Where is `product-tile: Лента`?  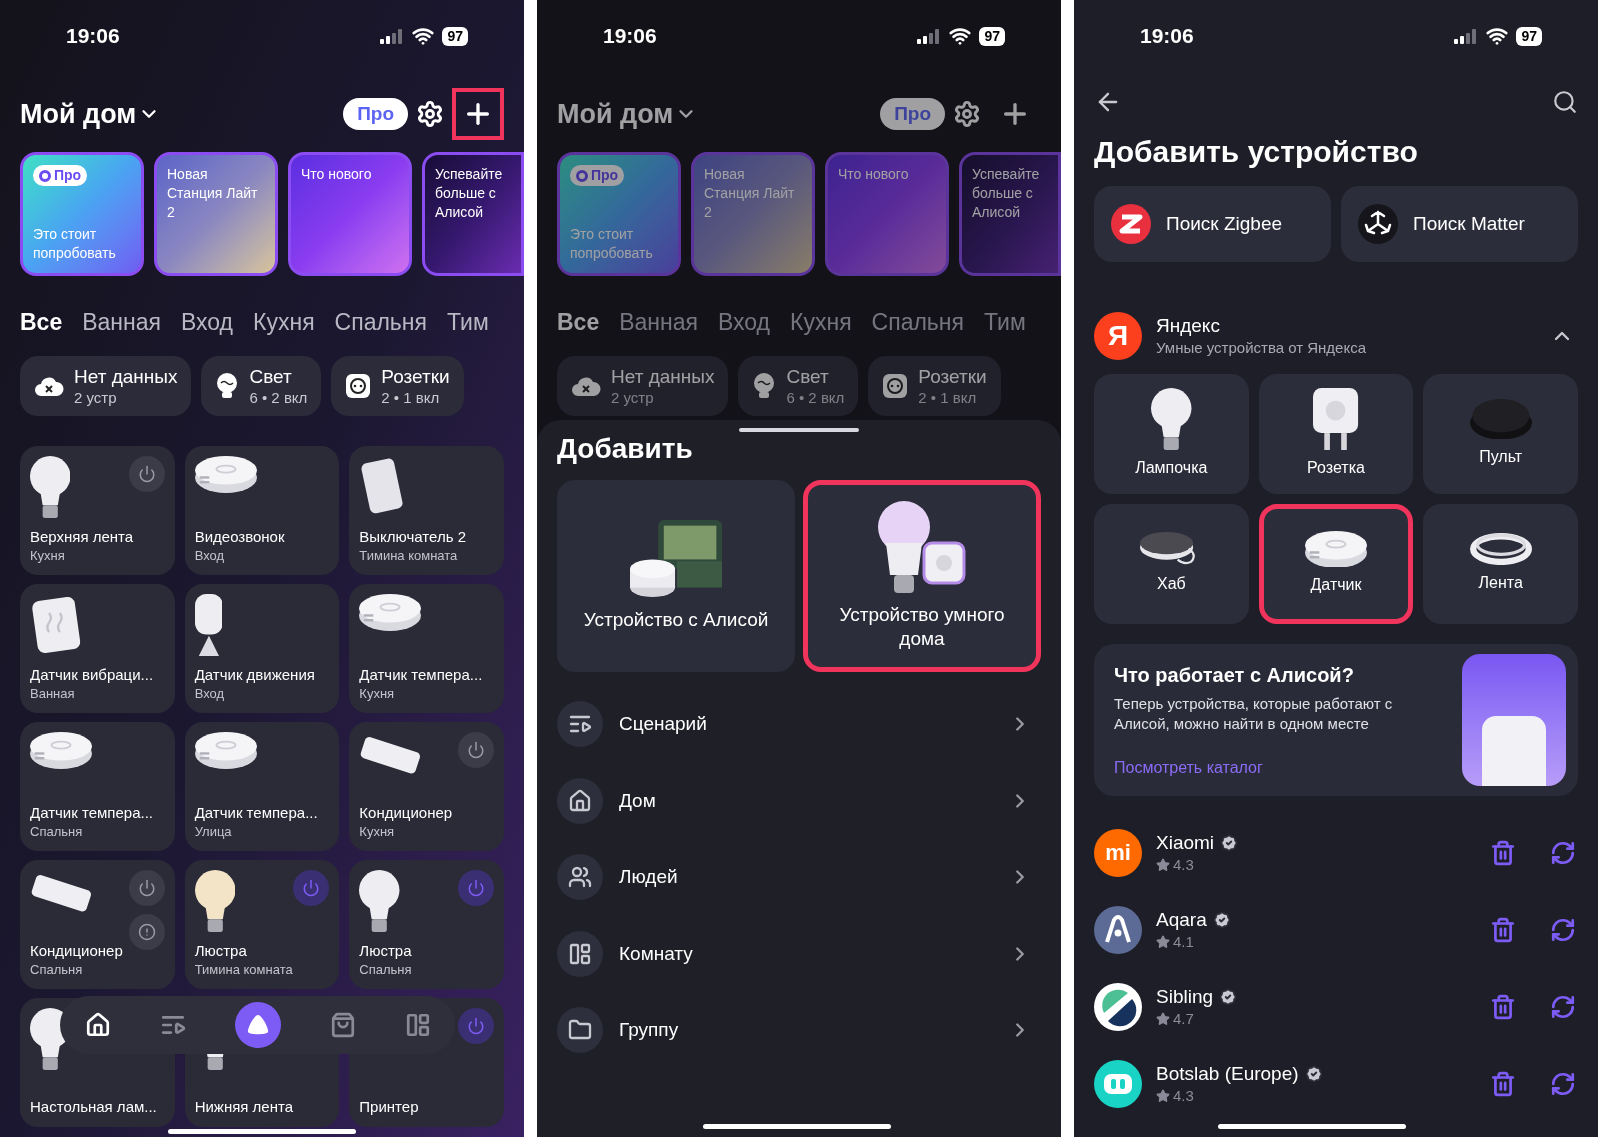
product-tile: Лента is located at coordinates (1500, 564).